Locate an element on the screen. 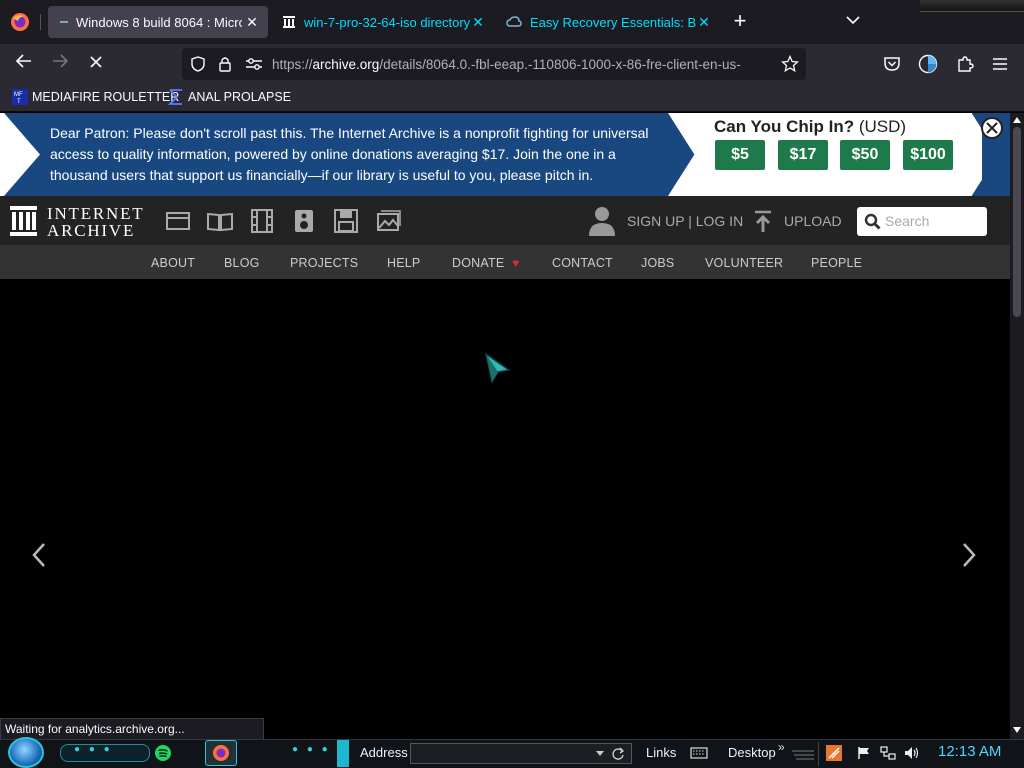 This screenshot has height=768, width=1024. tab-label: Easy Recovery Essentials: Bootab is located at coordinates (613, 22).